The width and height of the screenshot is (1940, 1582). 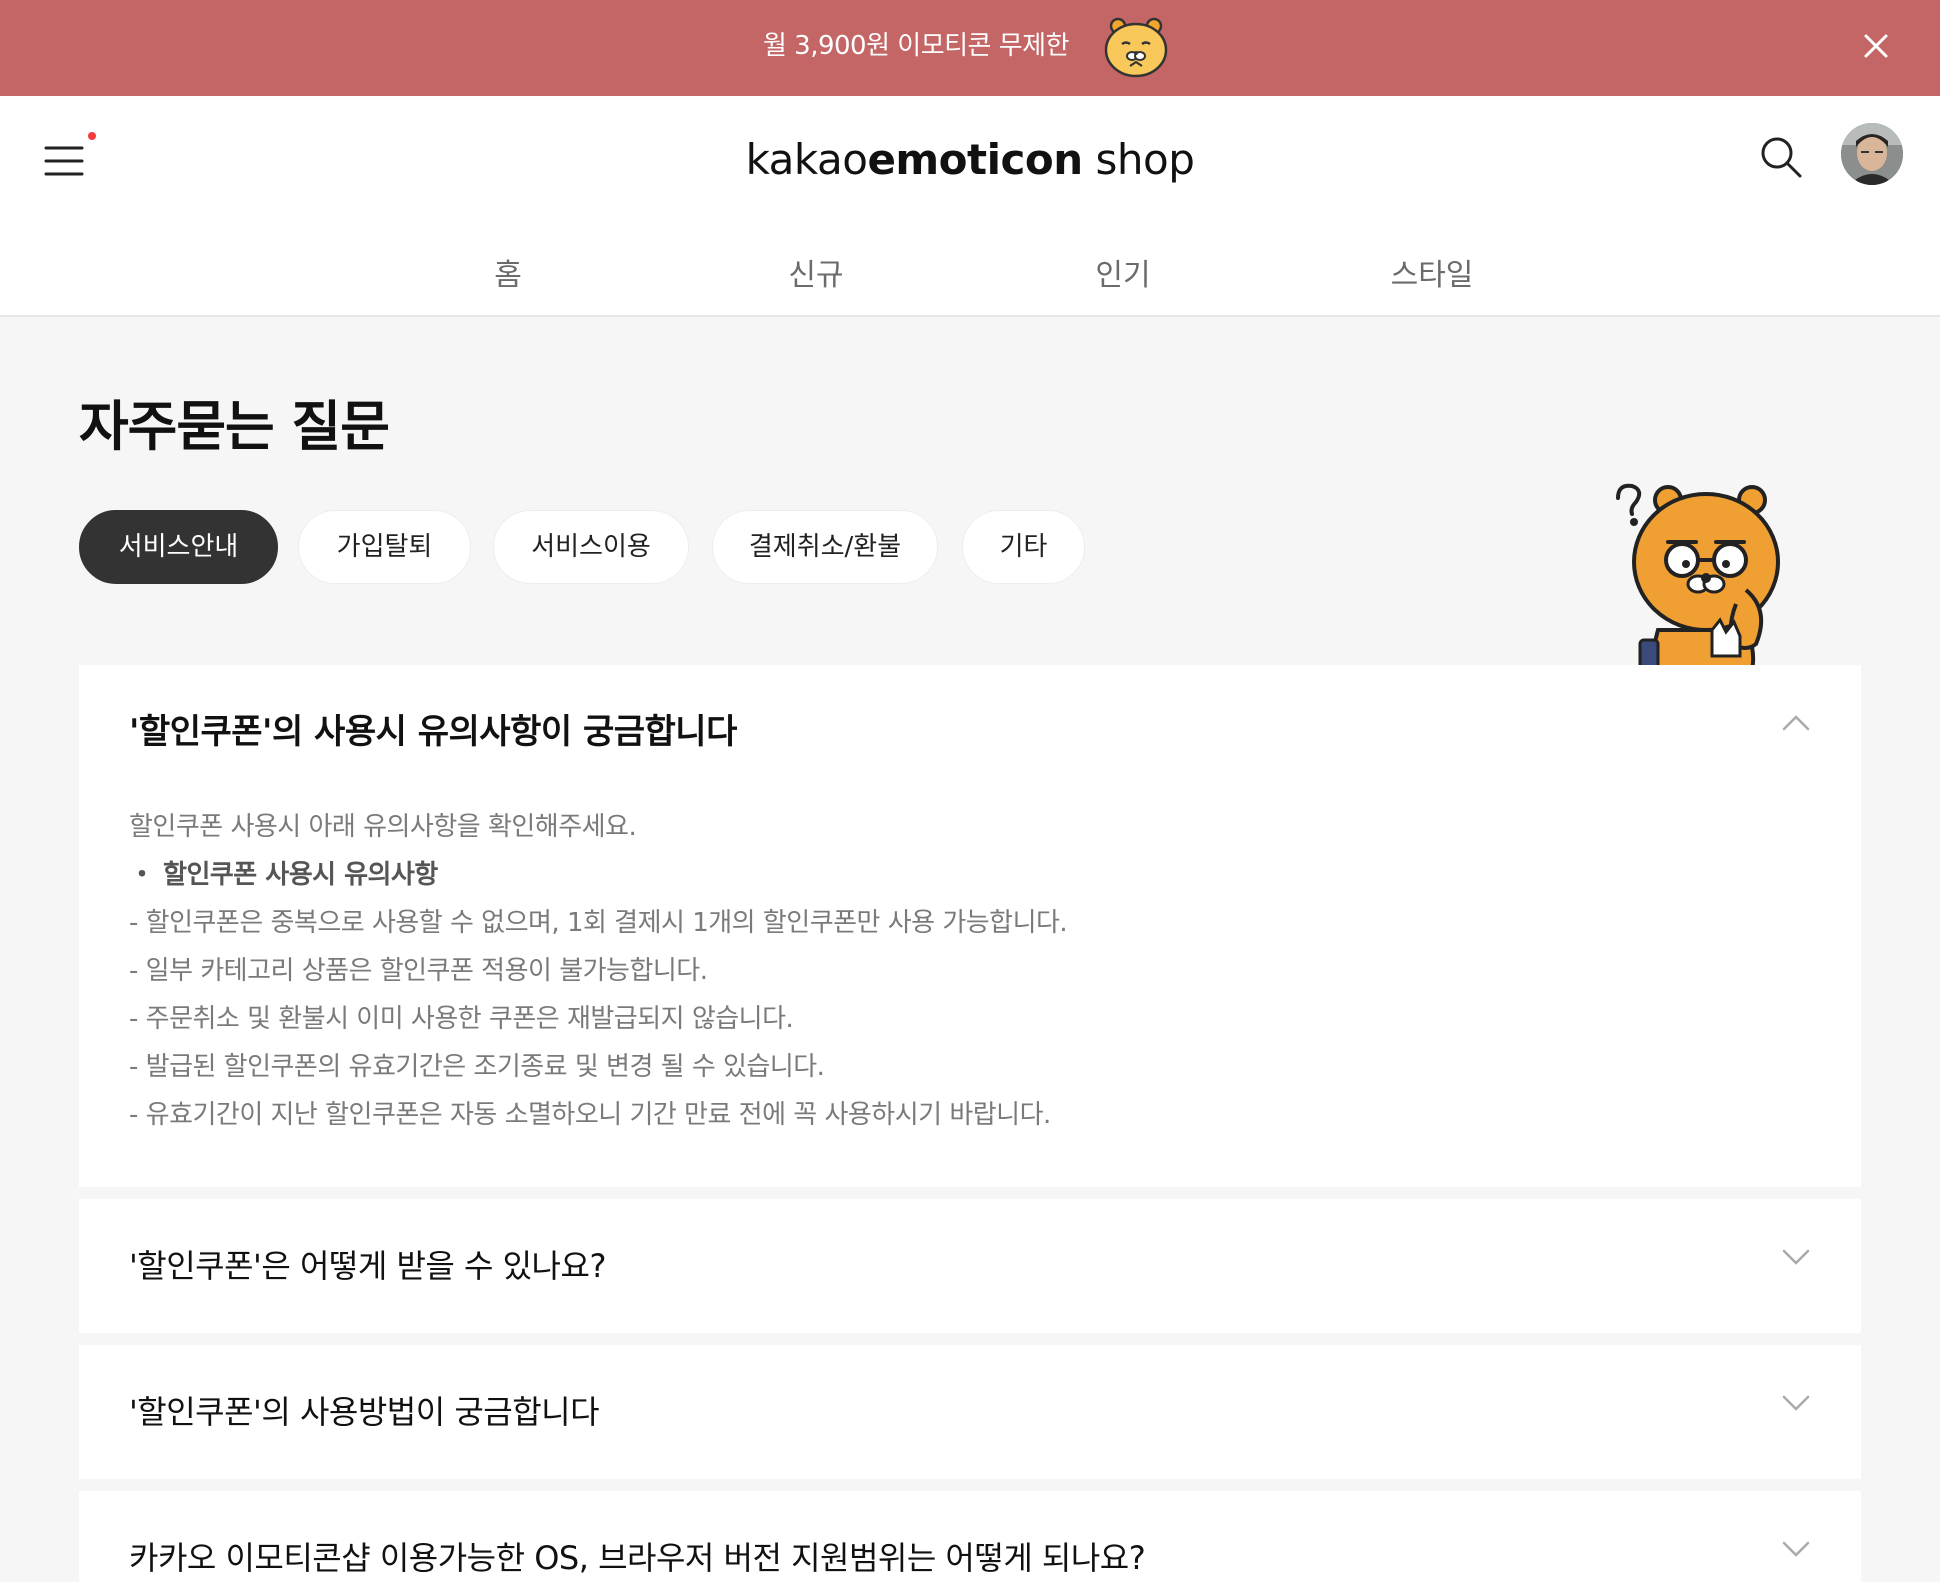 What do you see at coordinates (1698, 574) in the screenshot?
I see `ryan-thinking-illustration` at bounding box center [1698, 574].